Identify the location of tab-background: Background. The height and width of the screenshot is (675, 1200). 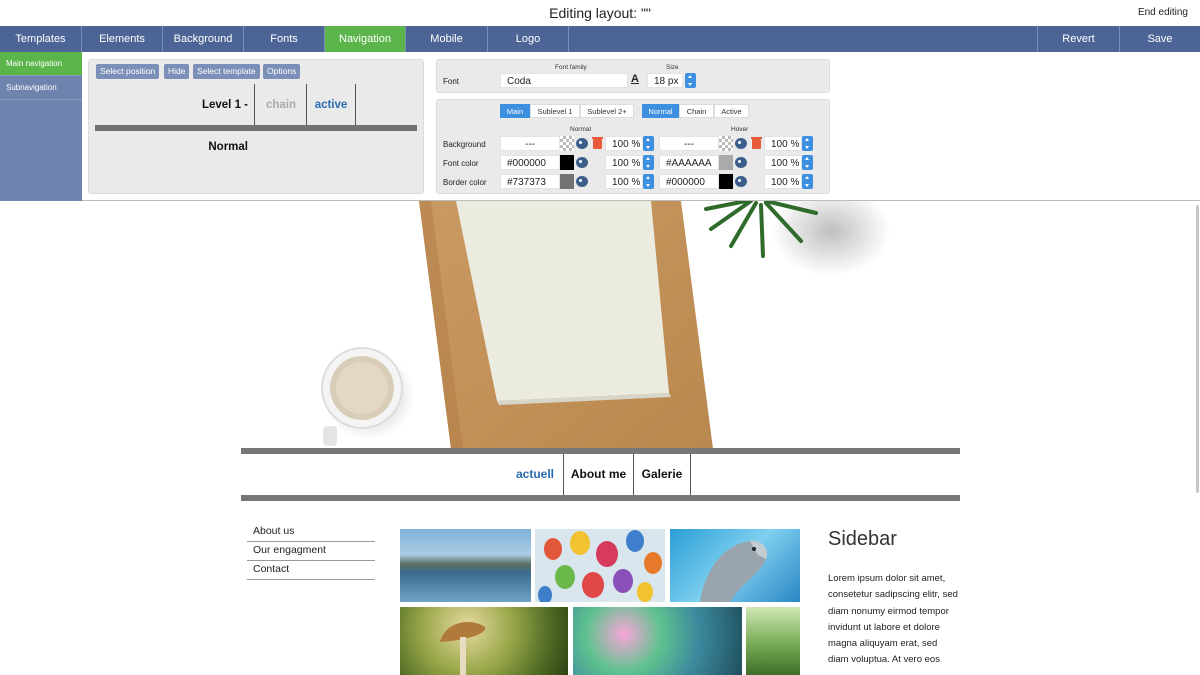
(203, 39).